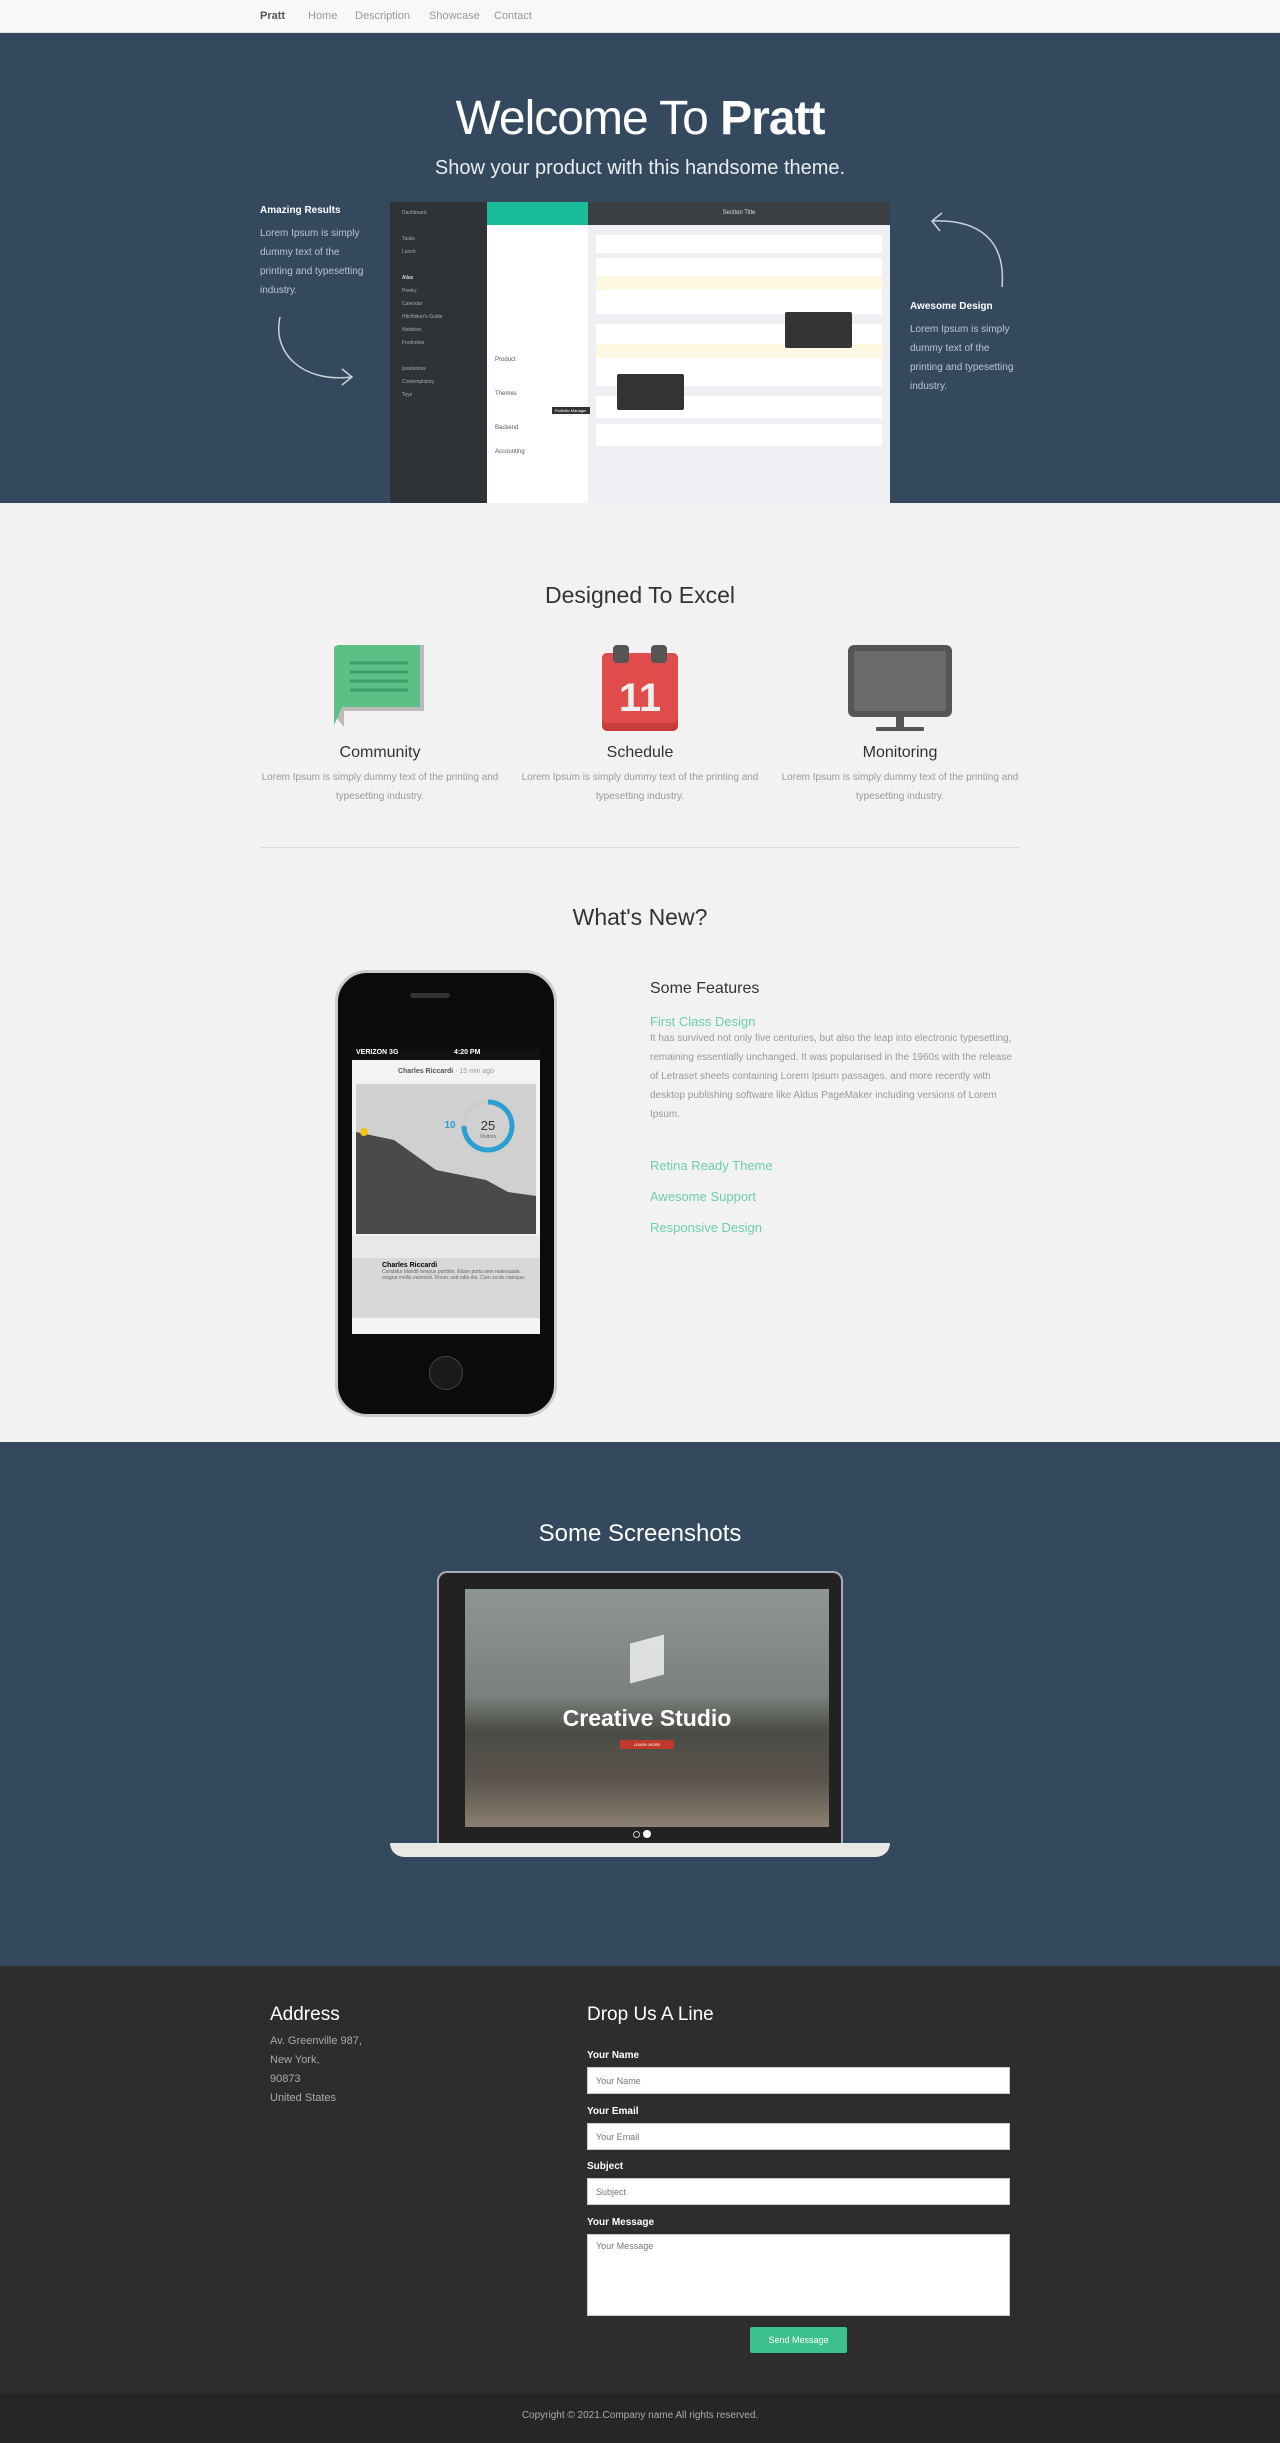  What do you see at coordinates (900, 752) in the screenshot?
I see `feature-title: Monitoring` at bounding box center [900, 752].